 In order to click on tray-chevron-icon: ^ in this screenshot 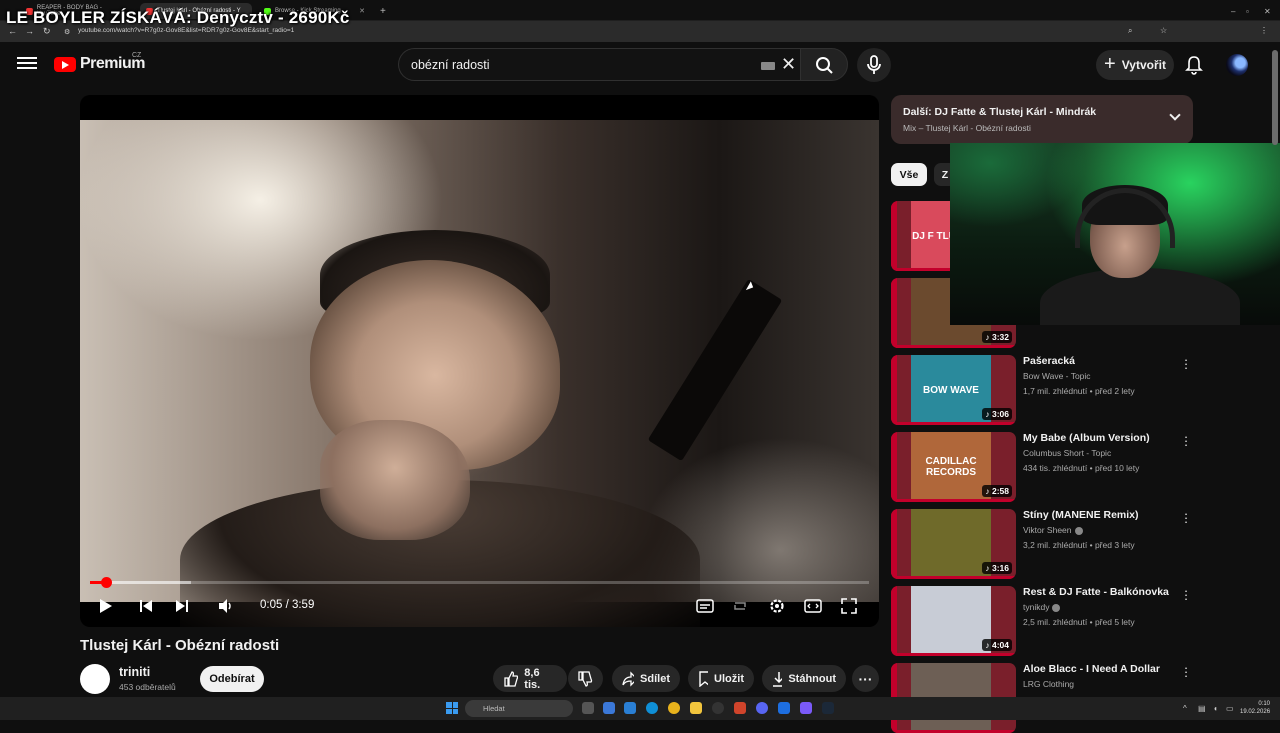, I will do `click(1185, 708)`.